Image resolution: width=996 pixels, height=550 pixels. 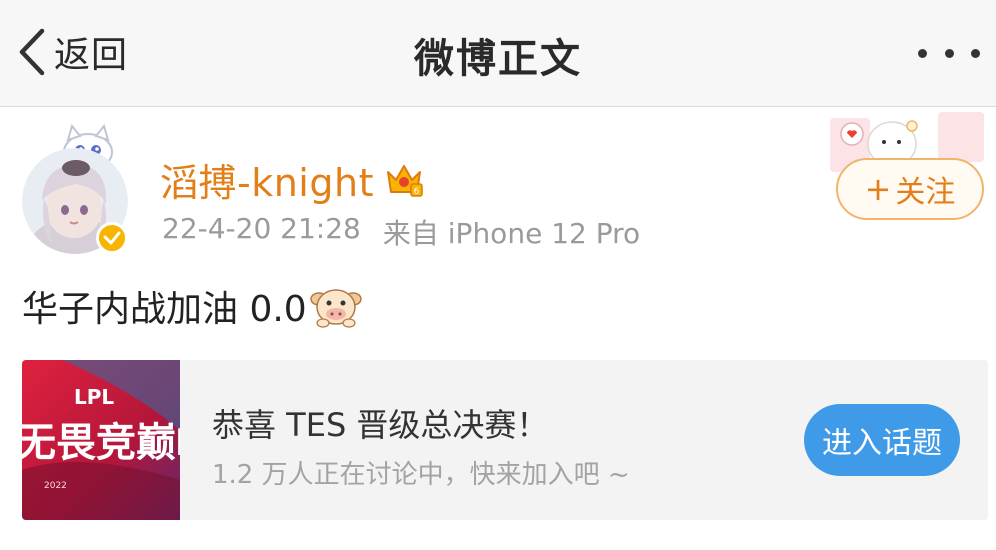 I want to click on topic-title: 恭喜 TES 晋级总决赛！, so click(x=380, y=425).